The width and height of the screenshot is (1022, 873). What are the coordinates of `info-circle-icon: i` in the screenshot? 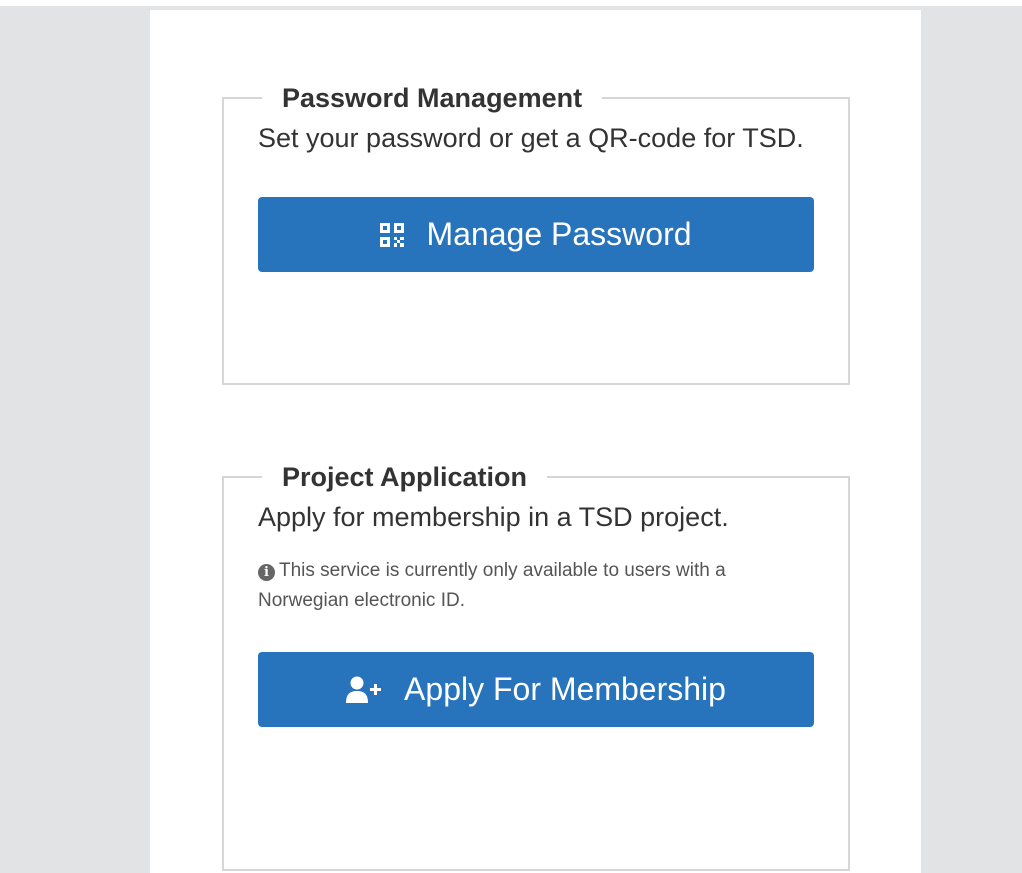 It's located at (266, 572).